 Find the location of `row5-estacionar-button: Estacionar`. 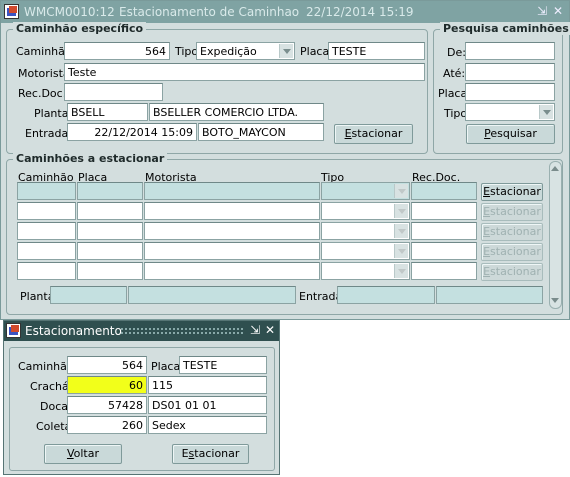

row5-estacionar-button: Estacionar is located at coordinates (512, 272).